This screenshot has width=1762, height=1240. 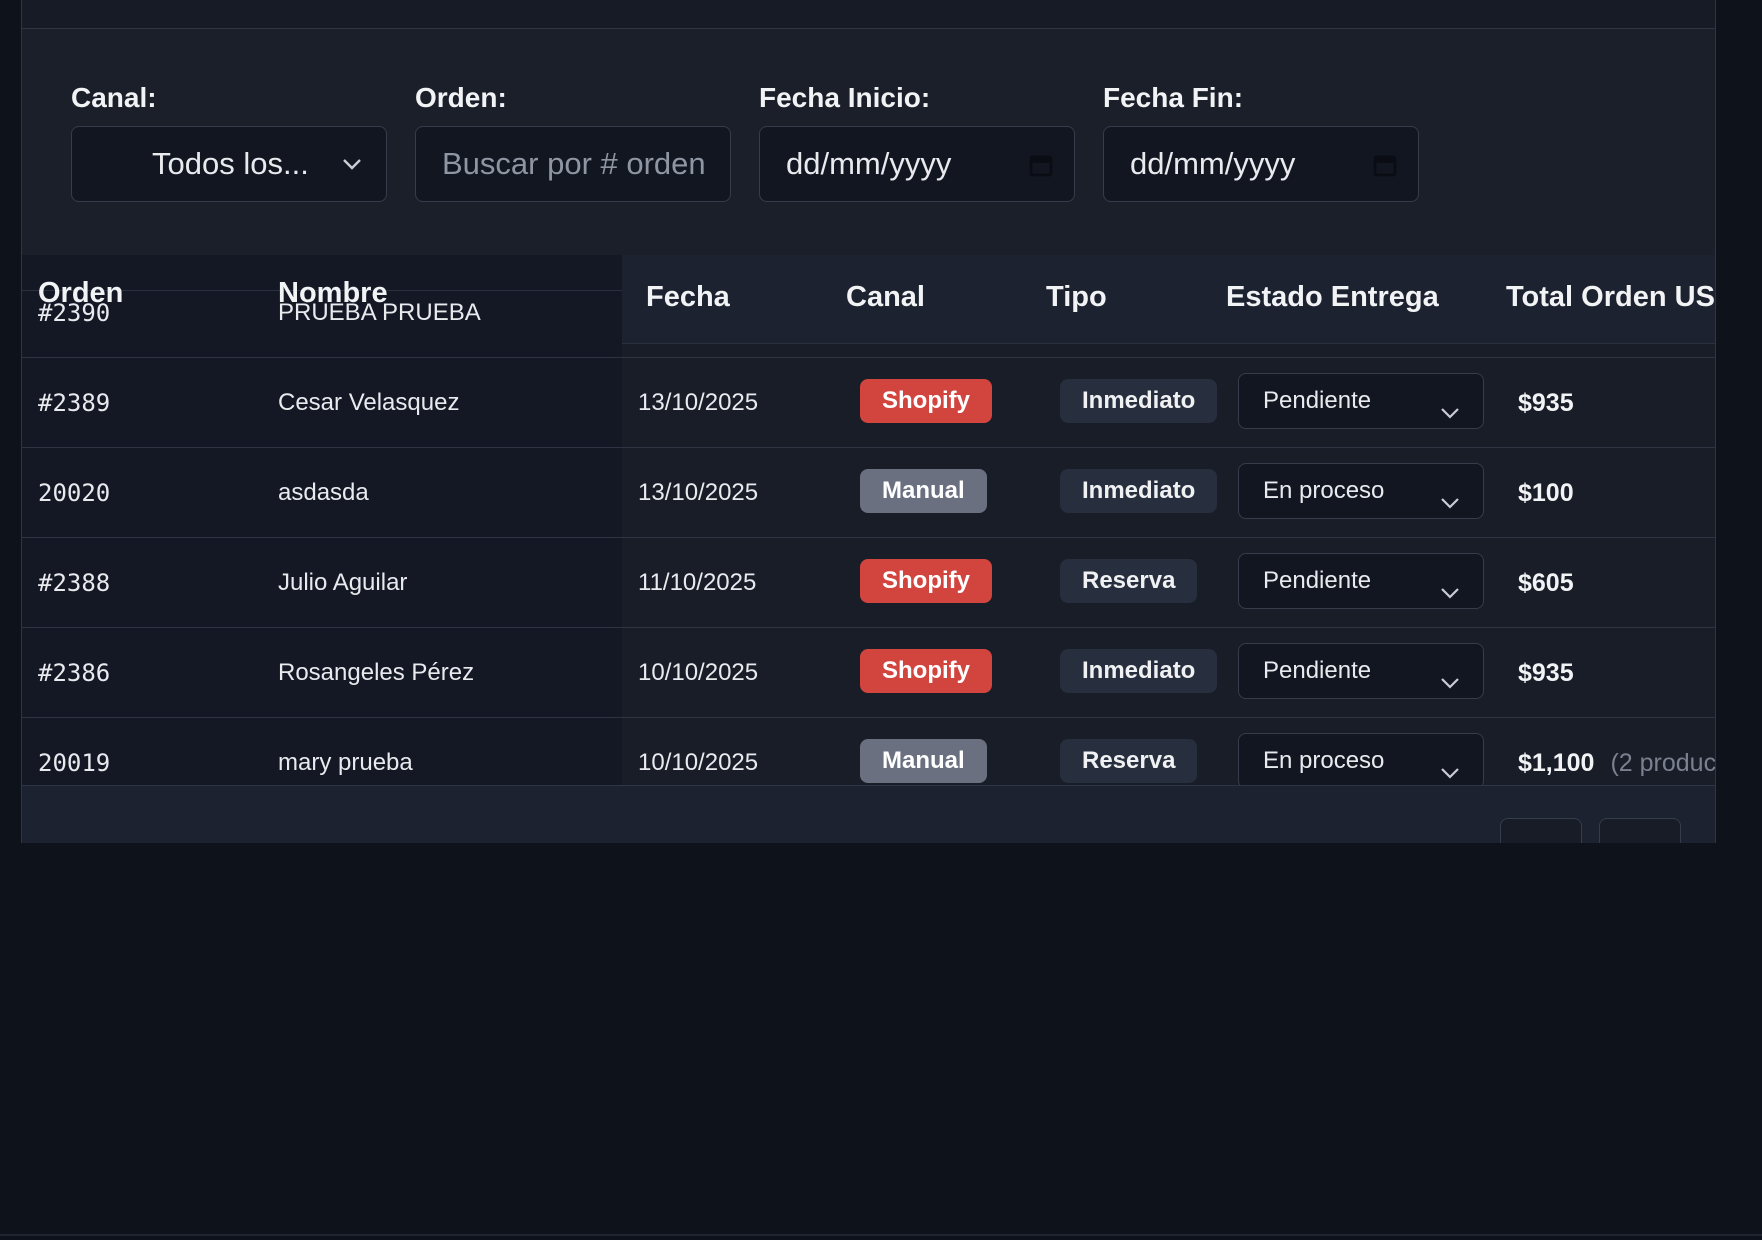 I want to click on fecha-inicio-placeholder: dd/mm/yyyy, so click(x=869, y=163).